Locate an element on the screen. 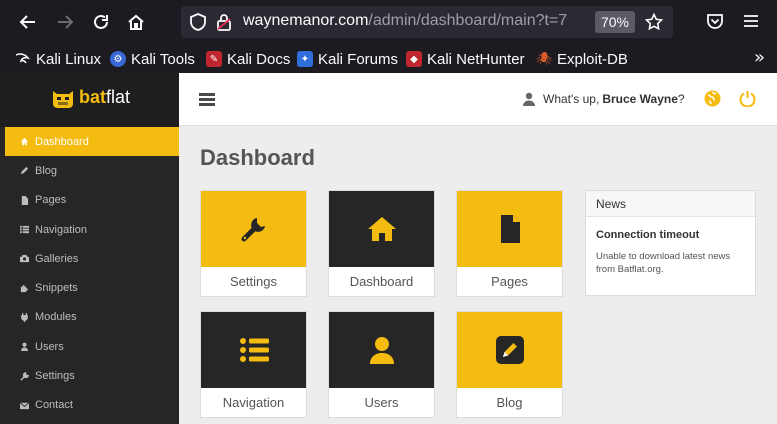  envelope-icon is located at coordinates (24, 405).